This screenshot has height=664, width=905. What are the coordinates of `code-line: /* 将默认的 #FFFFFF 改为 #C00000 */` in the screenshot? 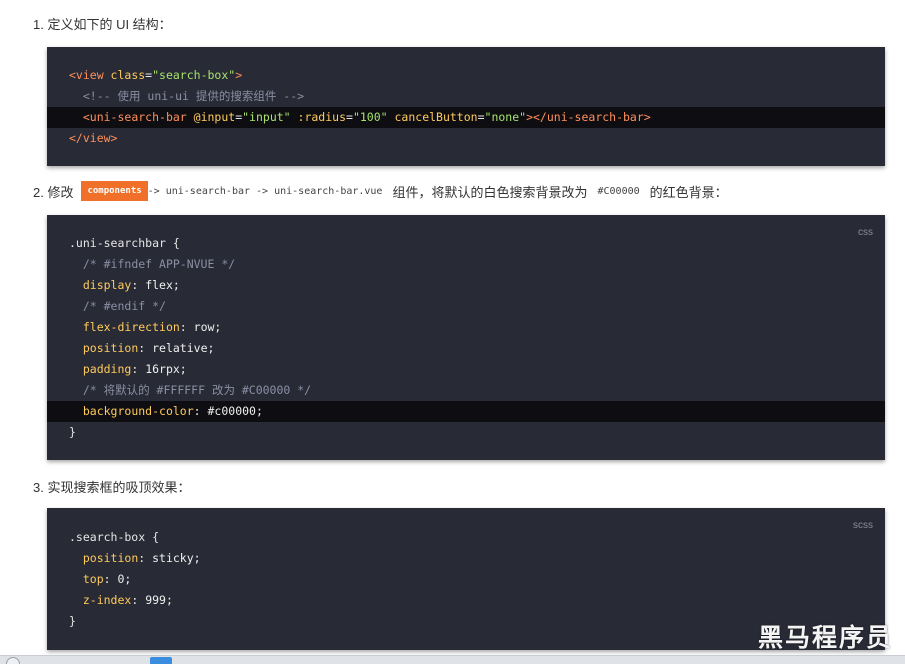 It's located at (197, 390).